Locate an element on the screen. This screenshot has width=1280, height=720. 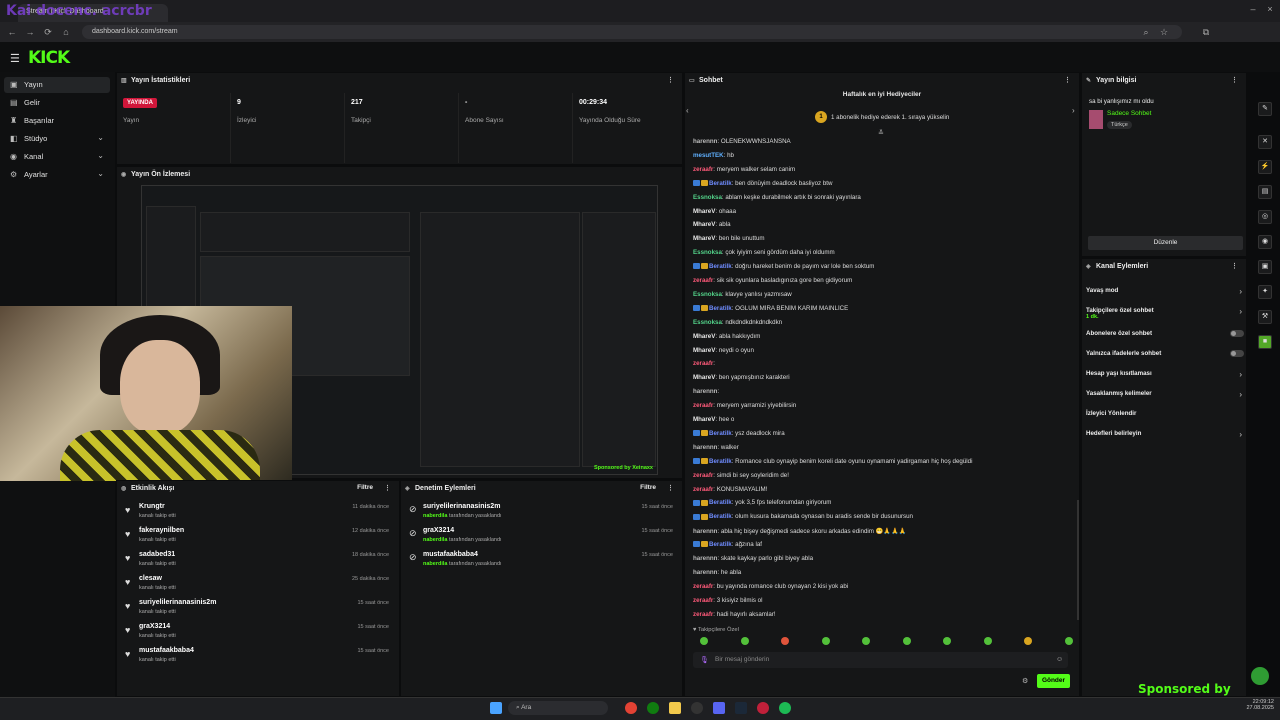
activity-item: ♥ graX3214 kanalı takip etti 15 saat önce is located at coordinates (257, 634).